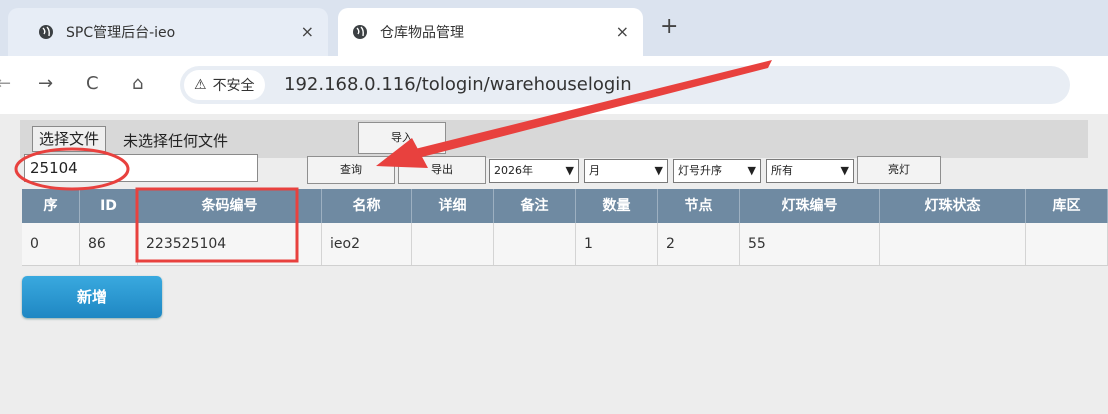  I want to click on annotation-box, so click(217, 225).